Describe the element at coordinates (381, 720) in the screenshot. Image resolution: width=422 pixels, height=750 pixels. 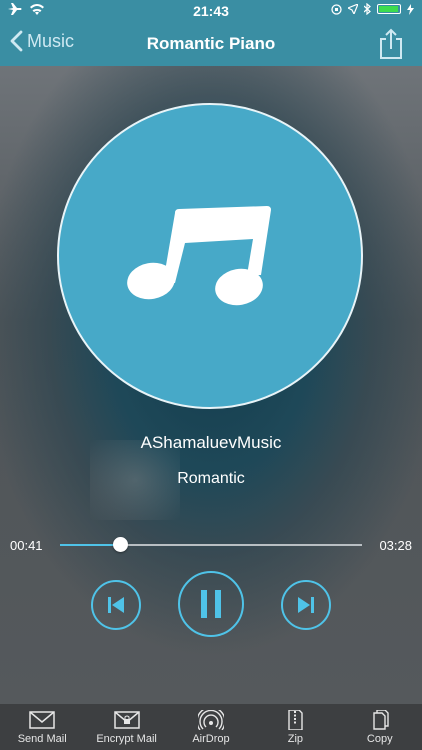
I see `copy-icon` at that location.